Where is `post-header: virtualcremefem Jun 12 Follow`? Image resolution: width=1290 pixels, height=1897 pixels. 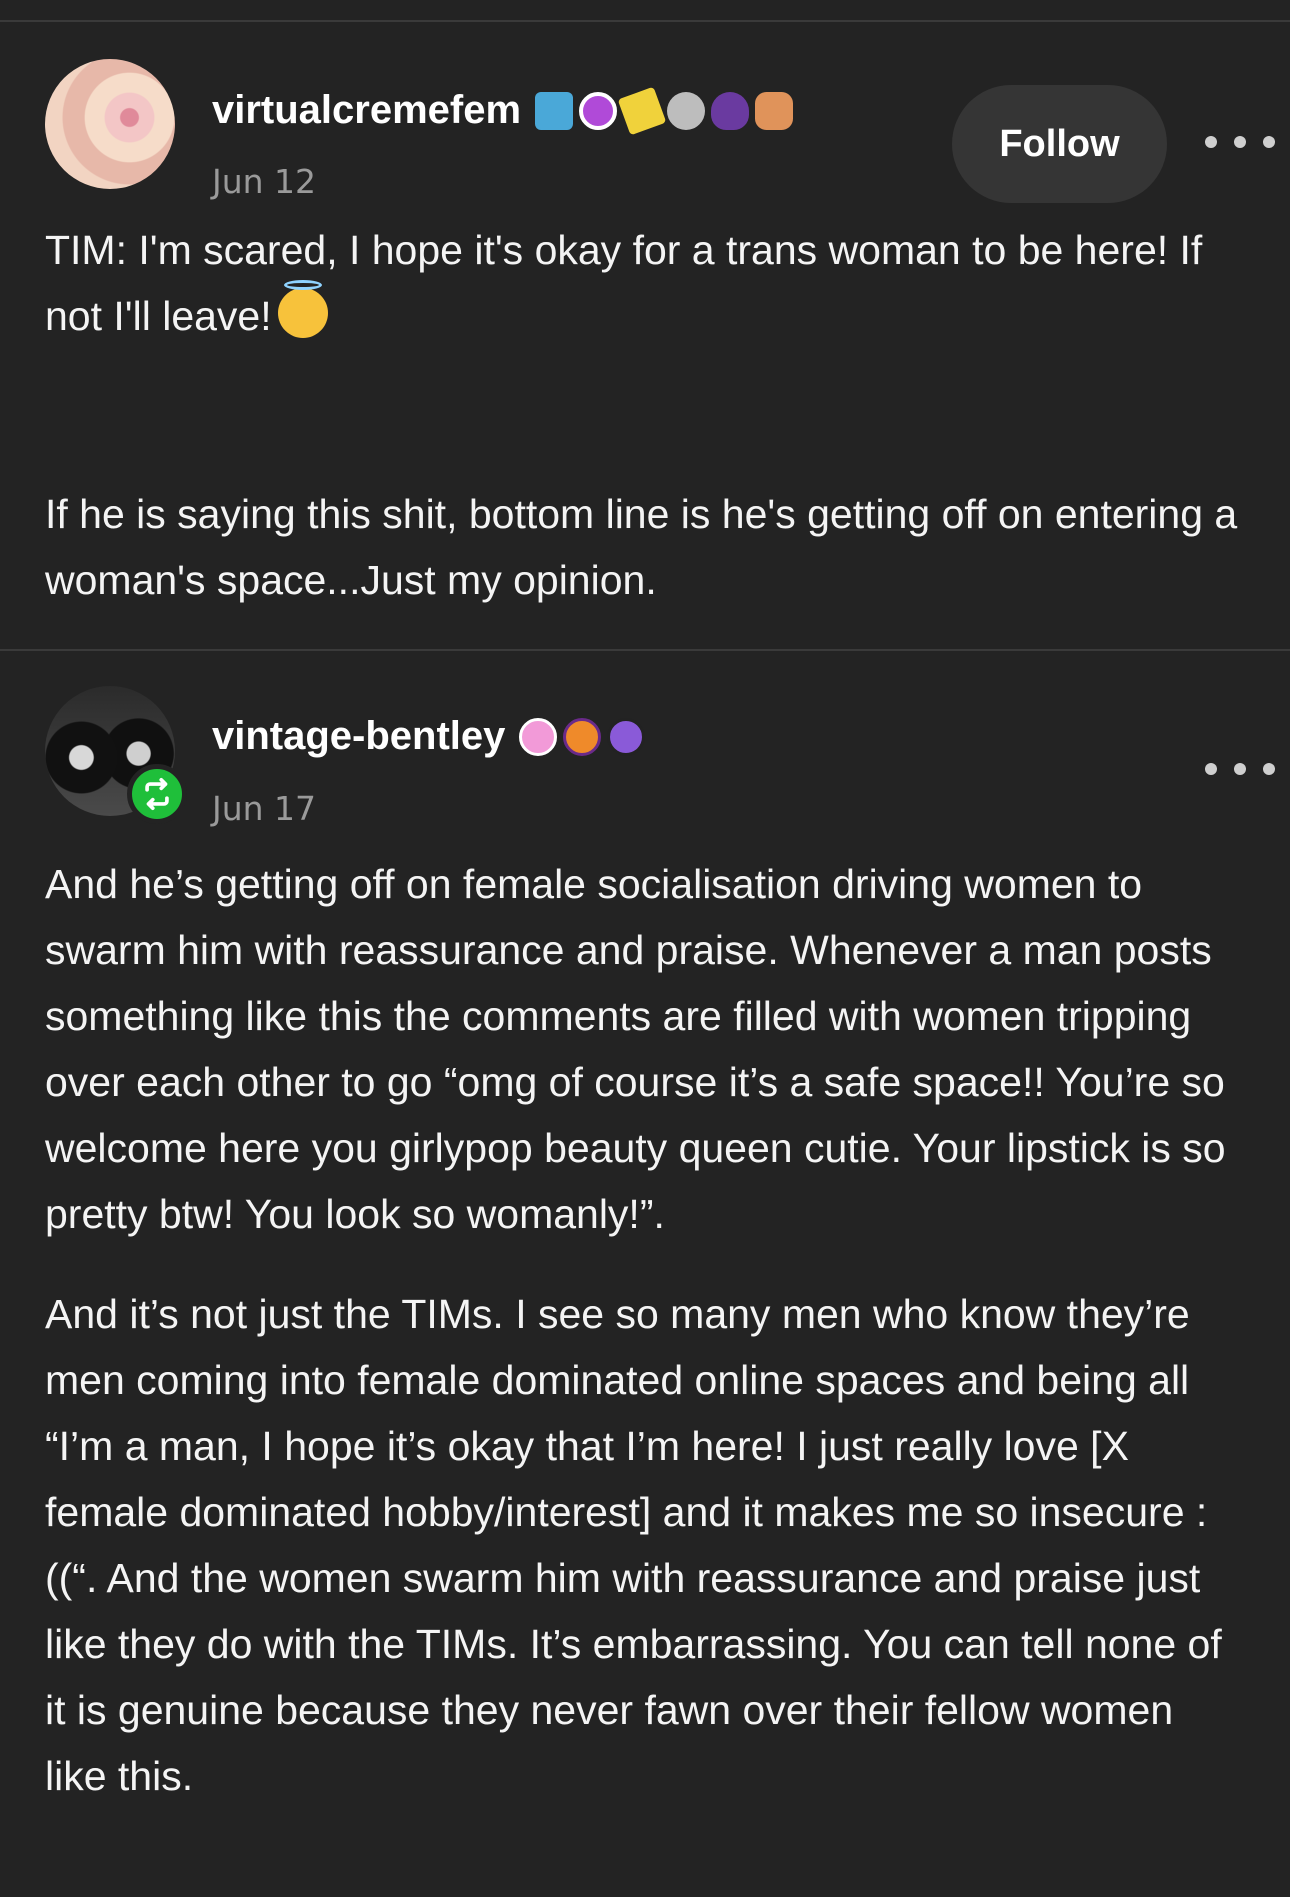 post-header: virtualcremefem Jun 12 Follow is located at coordinates (660, 119).